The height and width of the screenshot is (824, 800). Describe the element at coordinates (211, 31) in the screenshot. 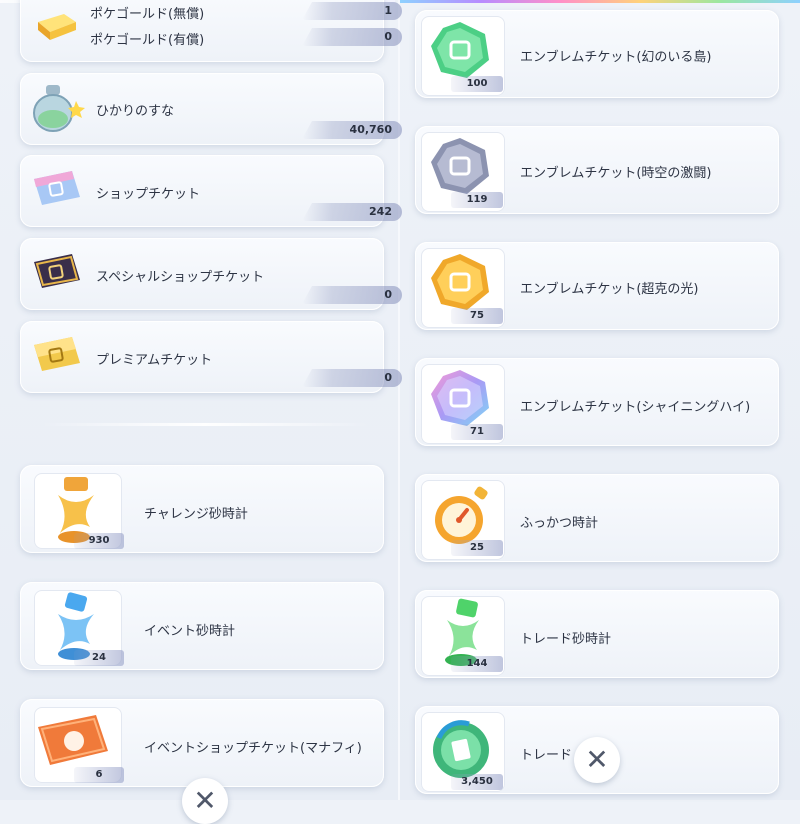

I see `pokegold-card: ポケゴールド(無償) 1 ポケゴールド(有償) 0` at that location.